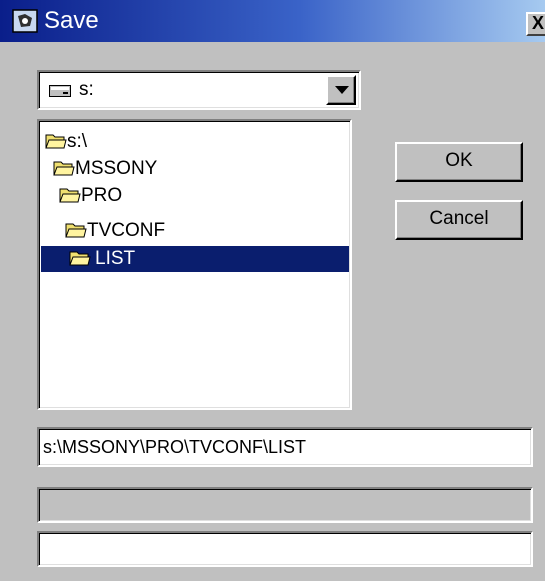 This screenshot has height=581, width=545. What do you see at coordinates (175, 447) in the screenshot?
I see `path-input-value: s:\MSSONY\PRO\TVCONF\LIST` at bounding box center [175, 447].